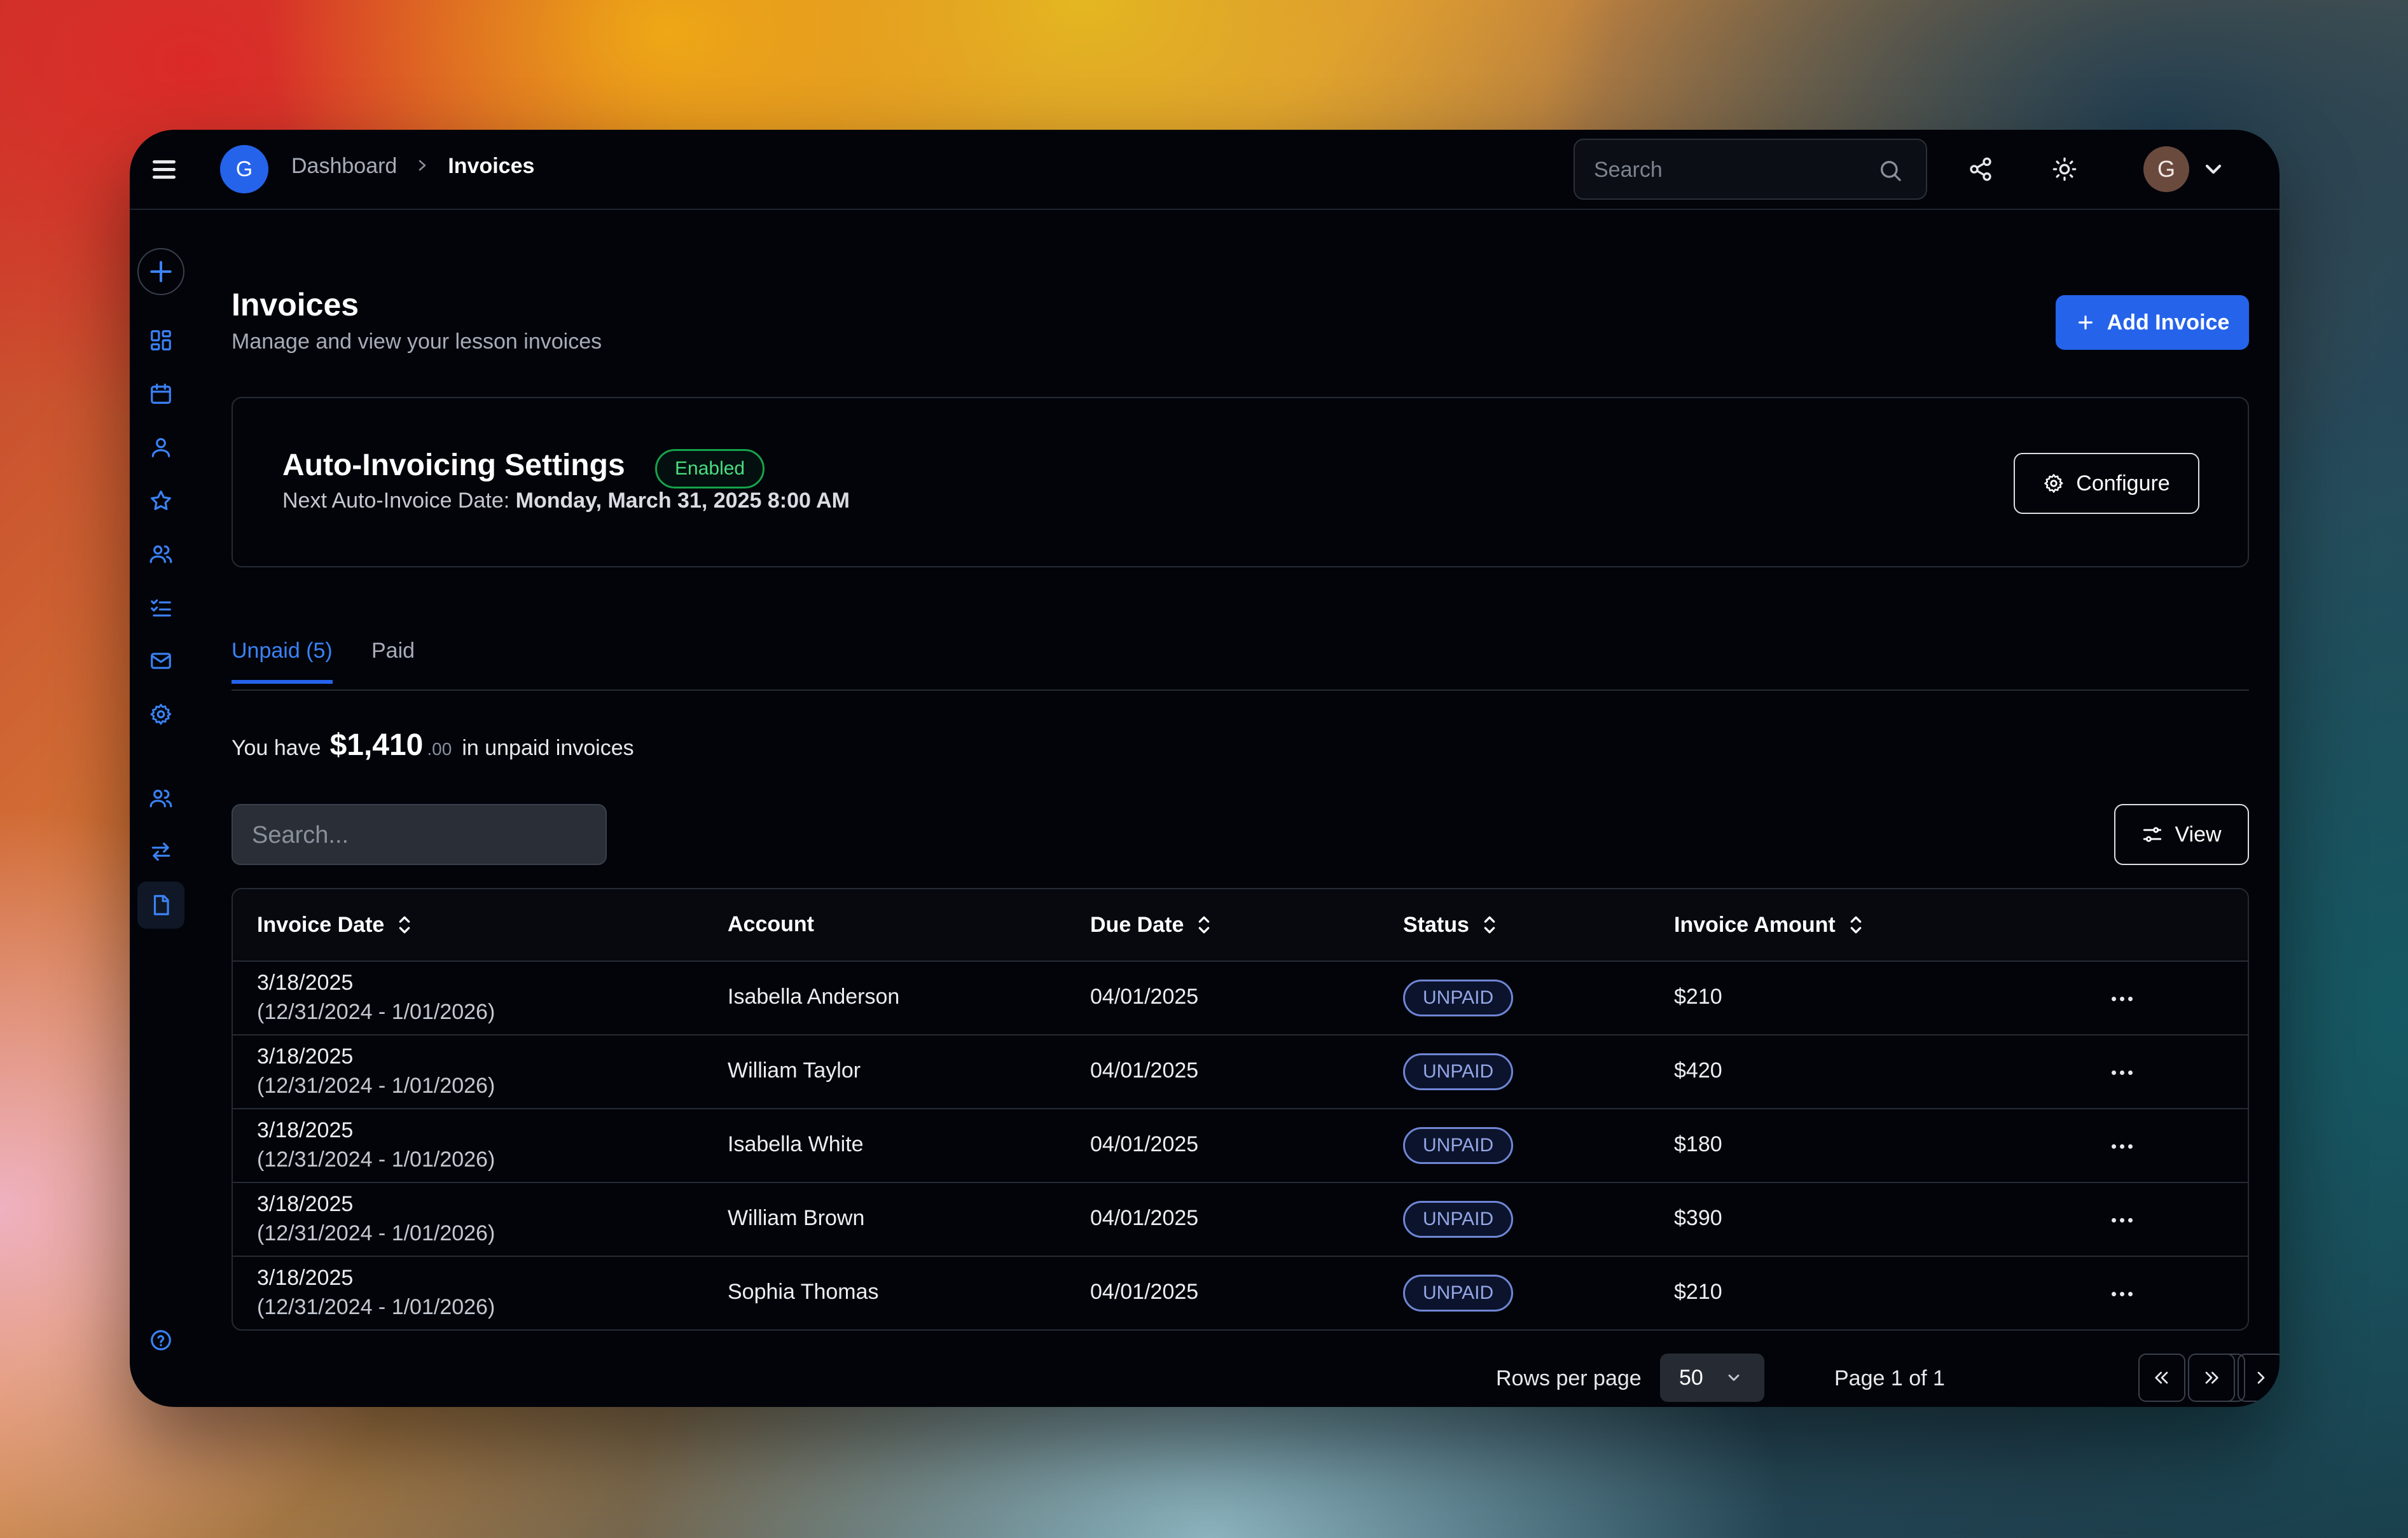  I want to click on column-status: Status, so click(1450, 925).